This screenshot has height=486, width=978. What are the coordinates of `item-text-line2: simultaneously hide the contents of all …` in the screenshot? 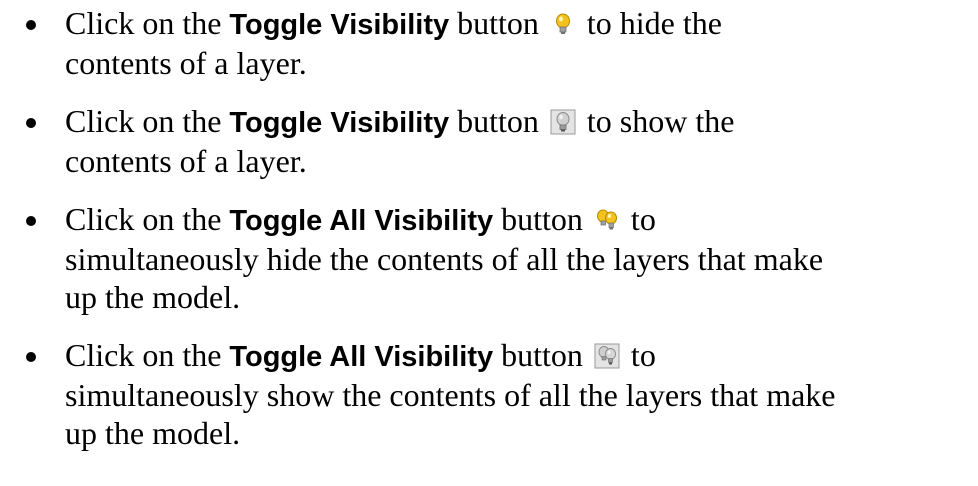 It's located at (444, 259).